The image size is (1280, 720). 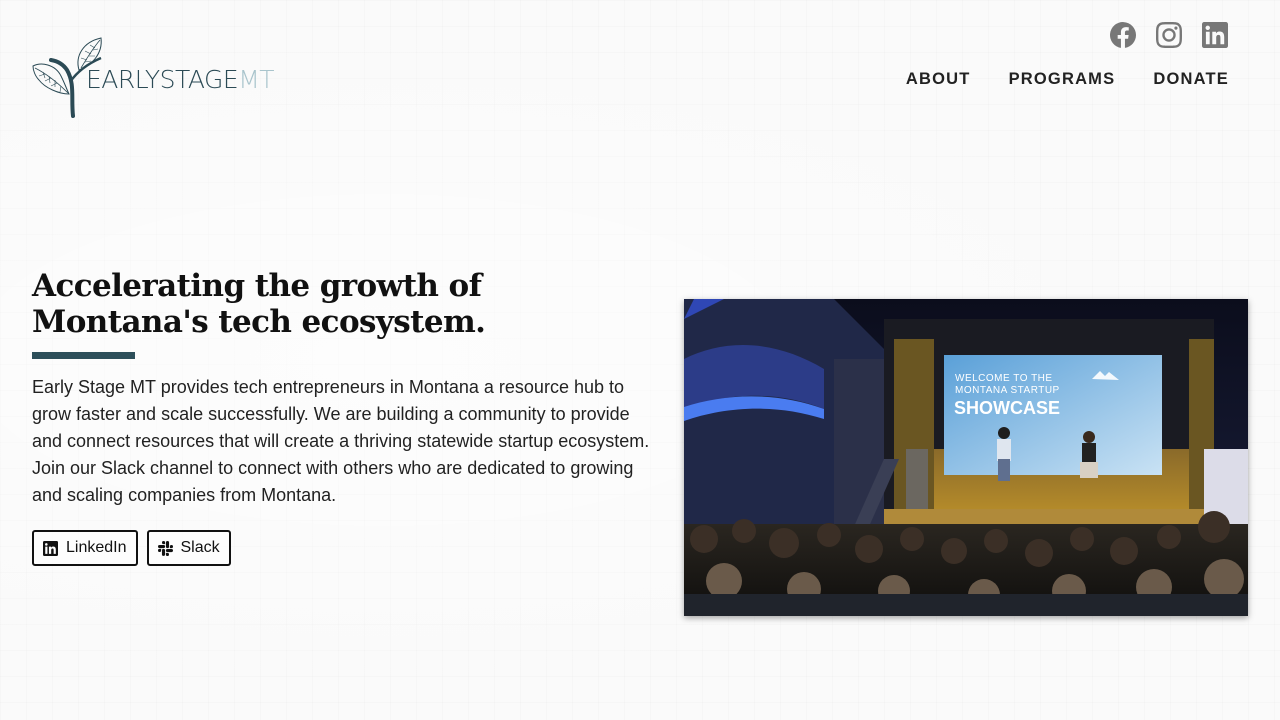 What do you see at coordinates (200, 547) in the screenshot?
I see `slack-button-label: Slack` at bounding box center [200, 547].